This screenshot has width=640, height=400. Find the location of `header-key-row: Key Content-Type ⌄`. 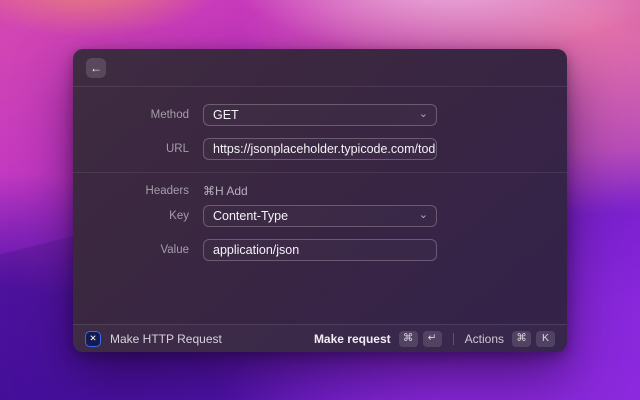

header-key-row: Key Content-Type ⌄ is located at coordinates (320, 216).